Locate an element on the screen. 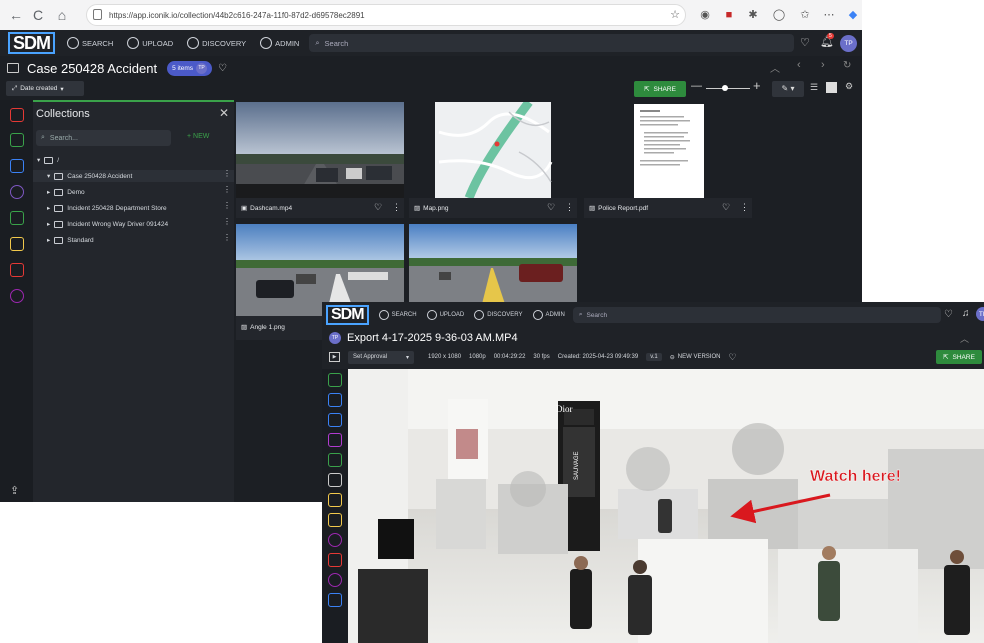  edit-dropdown: ✎ ▾ is located at coordinates (788, 89).